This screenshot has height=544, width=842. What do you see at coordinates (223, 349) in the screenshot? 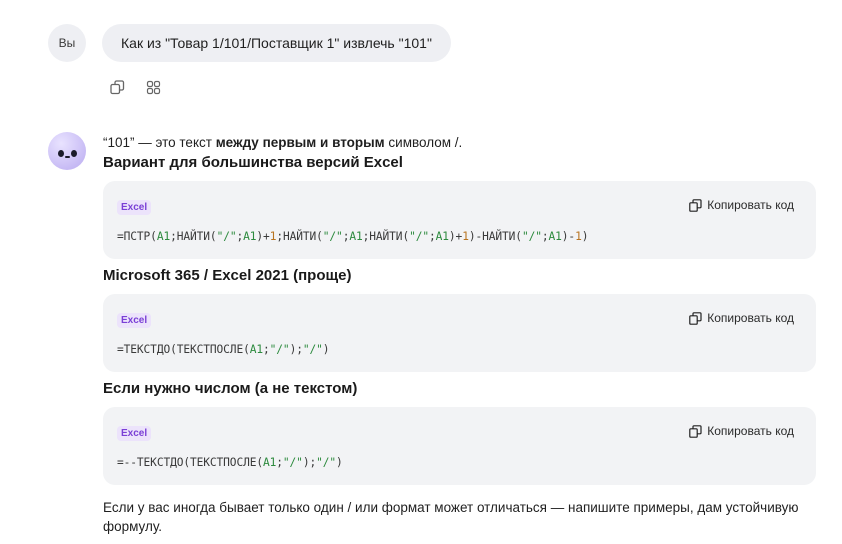
I see `code-line: =ТЕКСТДО(ТЕКСТПОСЛЕ(A1;"/");"/")` at bounding box center [223, 349].